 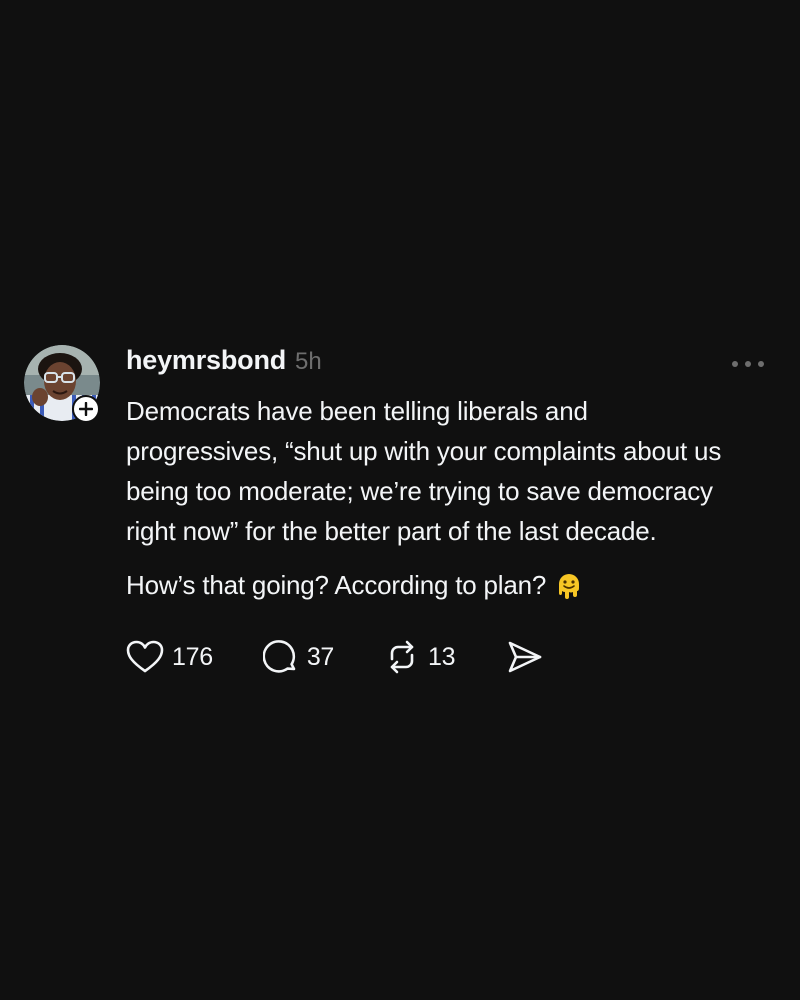 What do you see at coordinates (308, 361) in the screenshot?
I see `timestamp: 5h` at bounding box center [308, 361].